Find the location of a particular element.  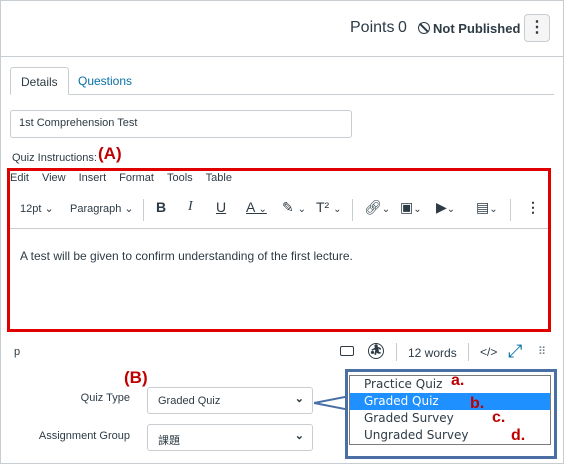

tab-details: Details is located at coordinates (39, 81).